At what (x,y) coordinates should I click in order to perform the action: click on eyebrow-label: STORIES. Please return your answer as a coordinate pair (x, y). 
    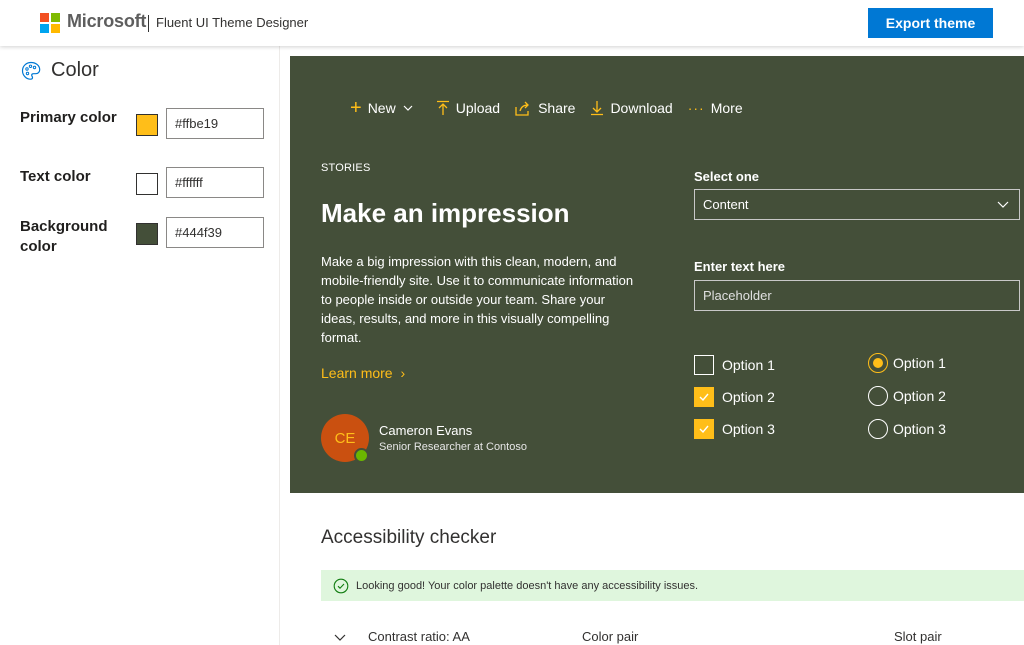
    Looking at the image, I should click on (346, 168).